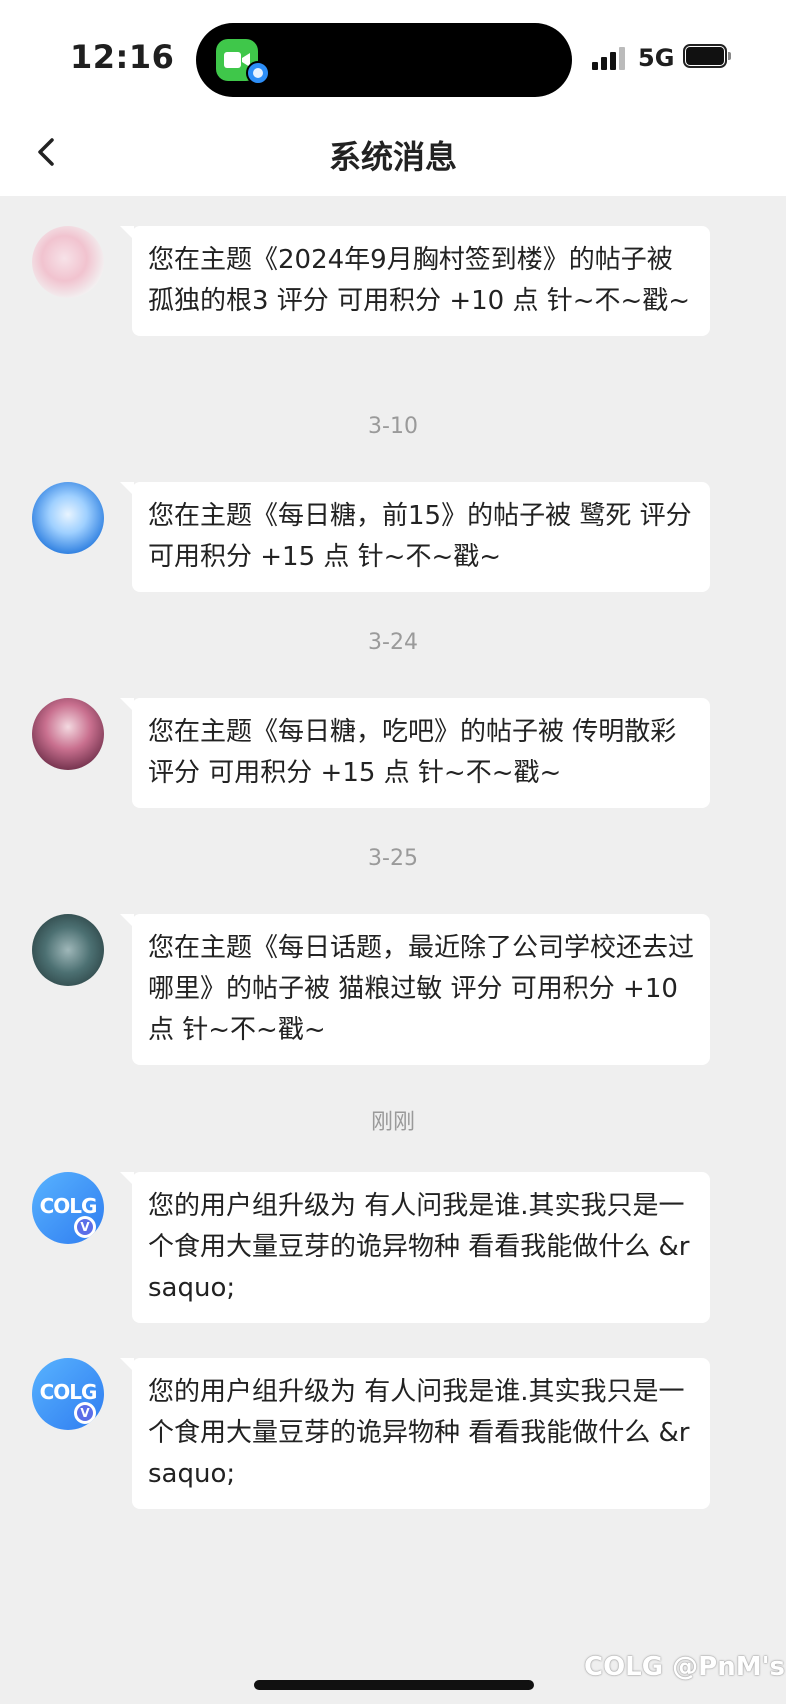 This screenshot has width=786, height=1704. Describe the element at coordinates (68, 262) in the screenshot. I see `anime-girls-avatar` at that location.